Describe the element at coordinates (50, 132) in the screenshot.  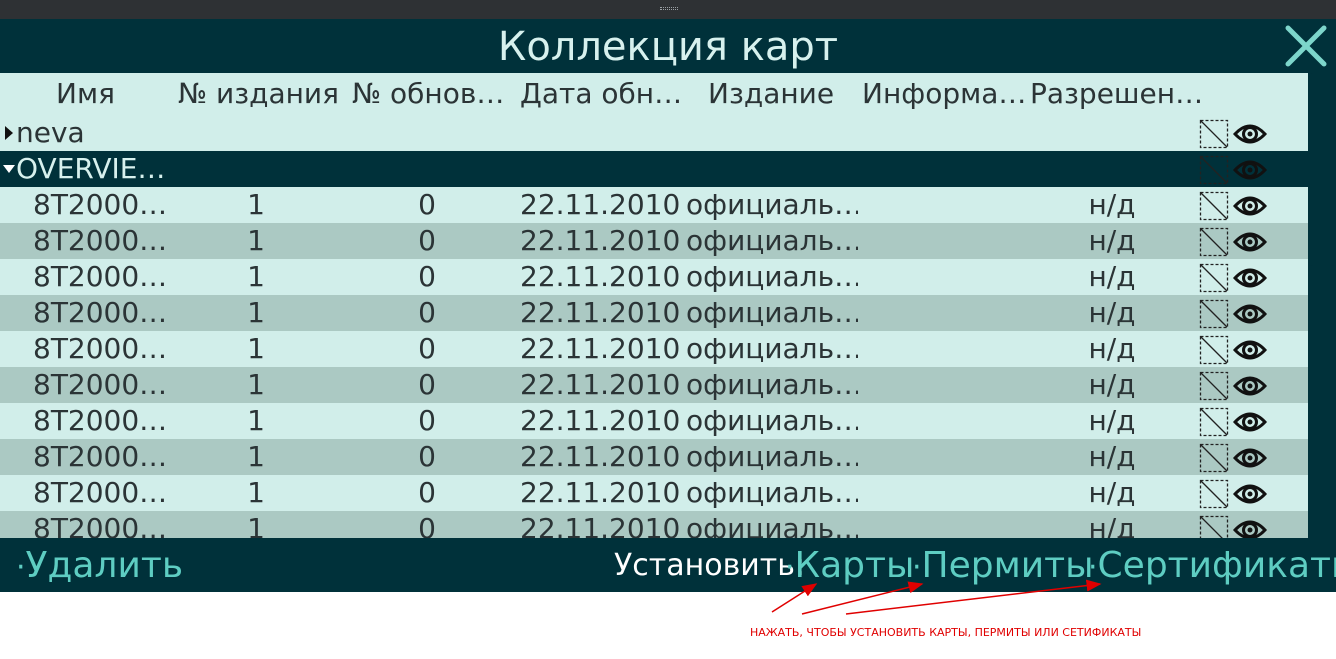
I see `group-name: neva` at that location.